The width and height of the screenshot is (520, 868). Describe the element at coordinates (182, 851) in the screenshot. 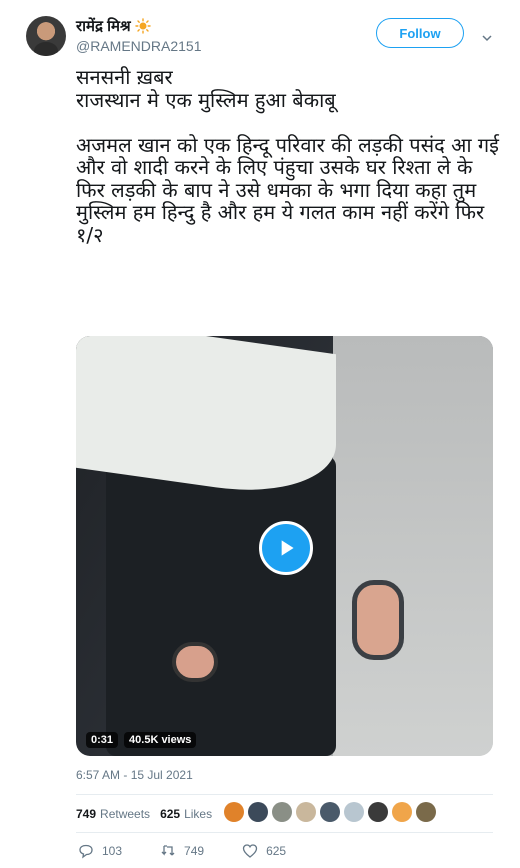

I see `retweet-action: 749` at that location.